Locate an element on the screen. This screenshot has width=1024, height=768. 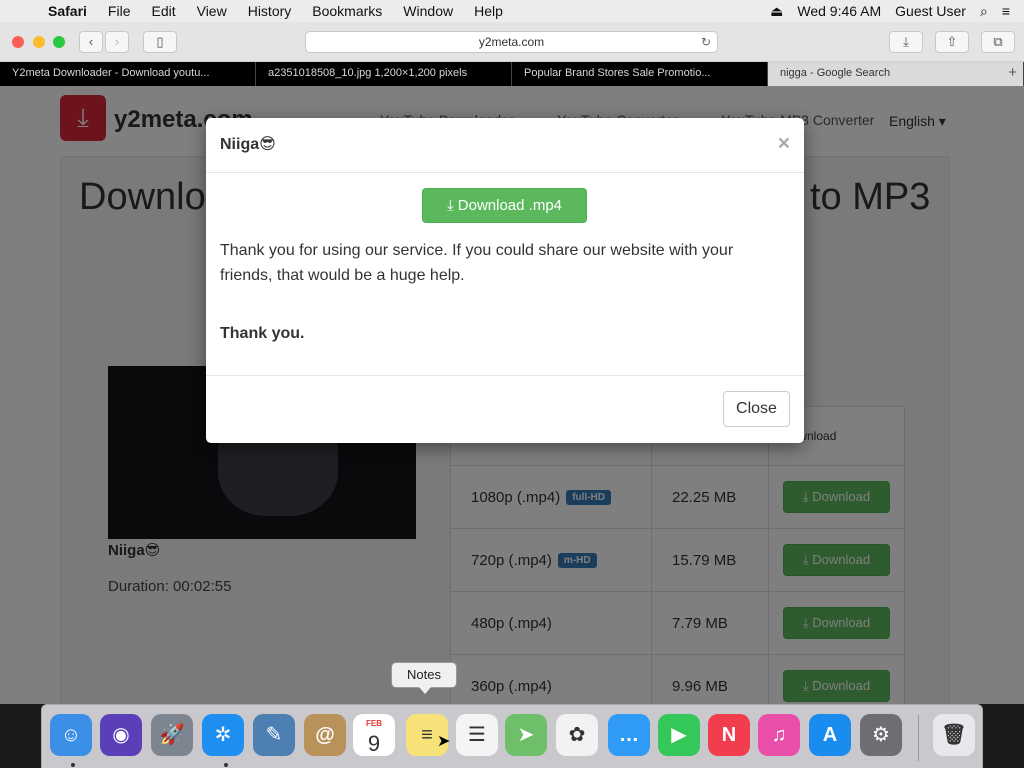
download-mp4-button: ⤓ Download .mp4 is located at coordinates (504, 205).